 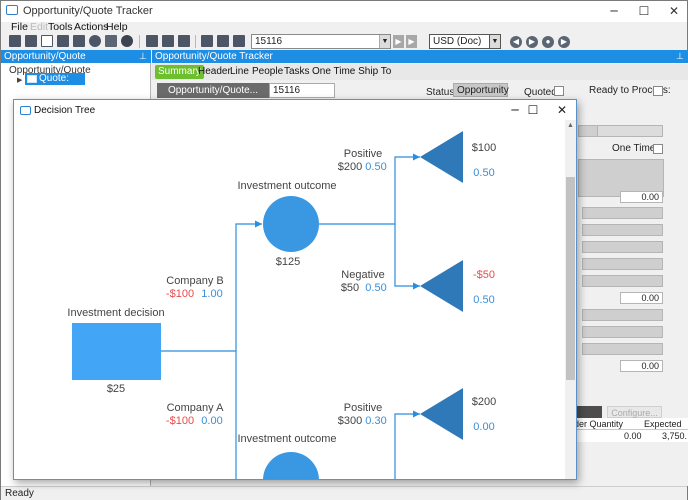 What do you see at coordinates (214, 56) in the screenshot?
I see `right-panel-title: Opportunity/Quote Tracker` at bounding box center [214, 56].